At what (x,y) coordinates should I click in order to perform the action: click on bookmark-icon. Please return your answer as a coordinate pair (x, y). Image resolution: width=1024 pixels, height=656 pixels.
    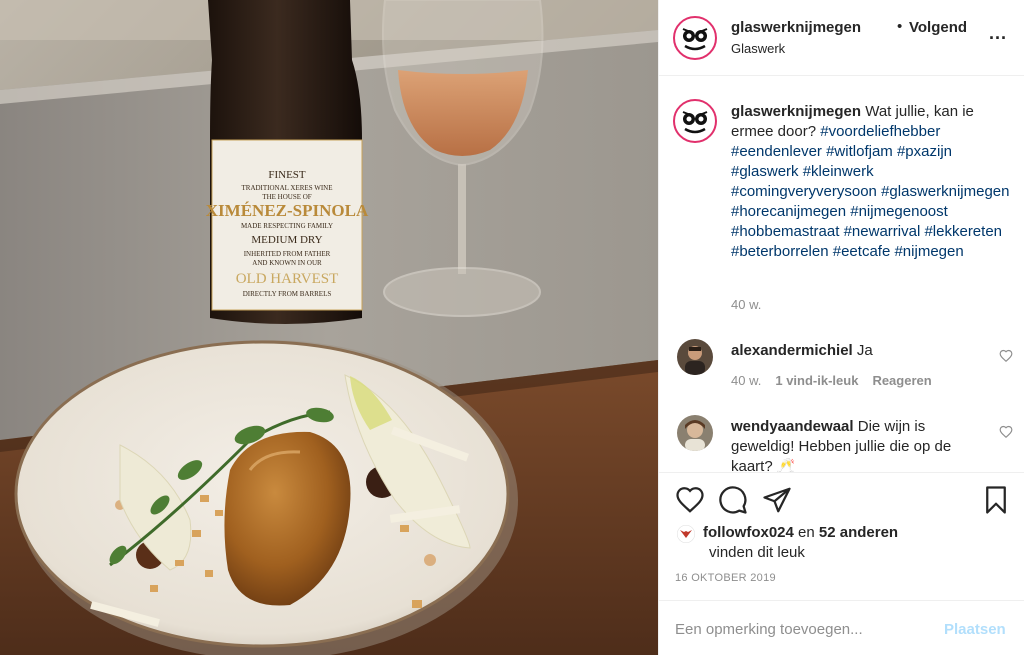
    Looking at the image, I should click on (996, 500).